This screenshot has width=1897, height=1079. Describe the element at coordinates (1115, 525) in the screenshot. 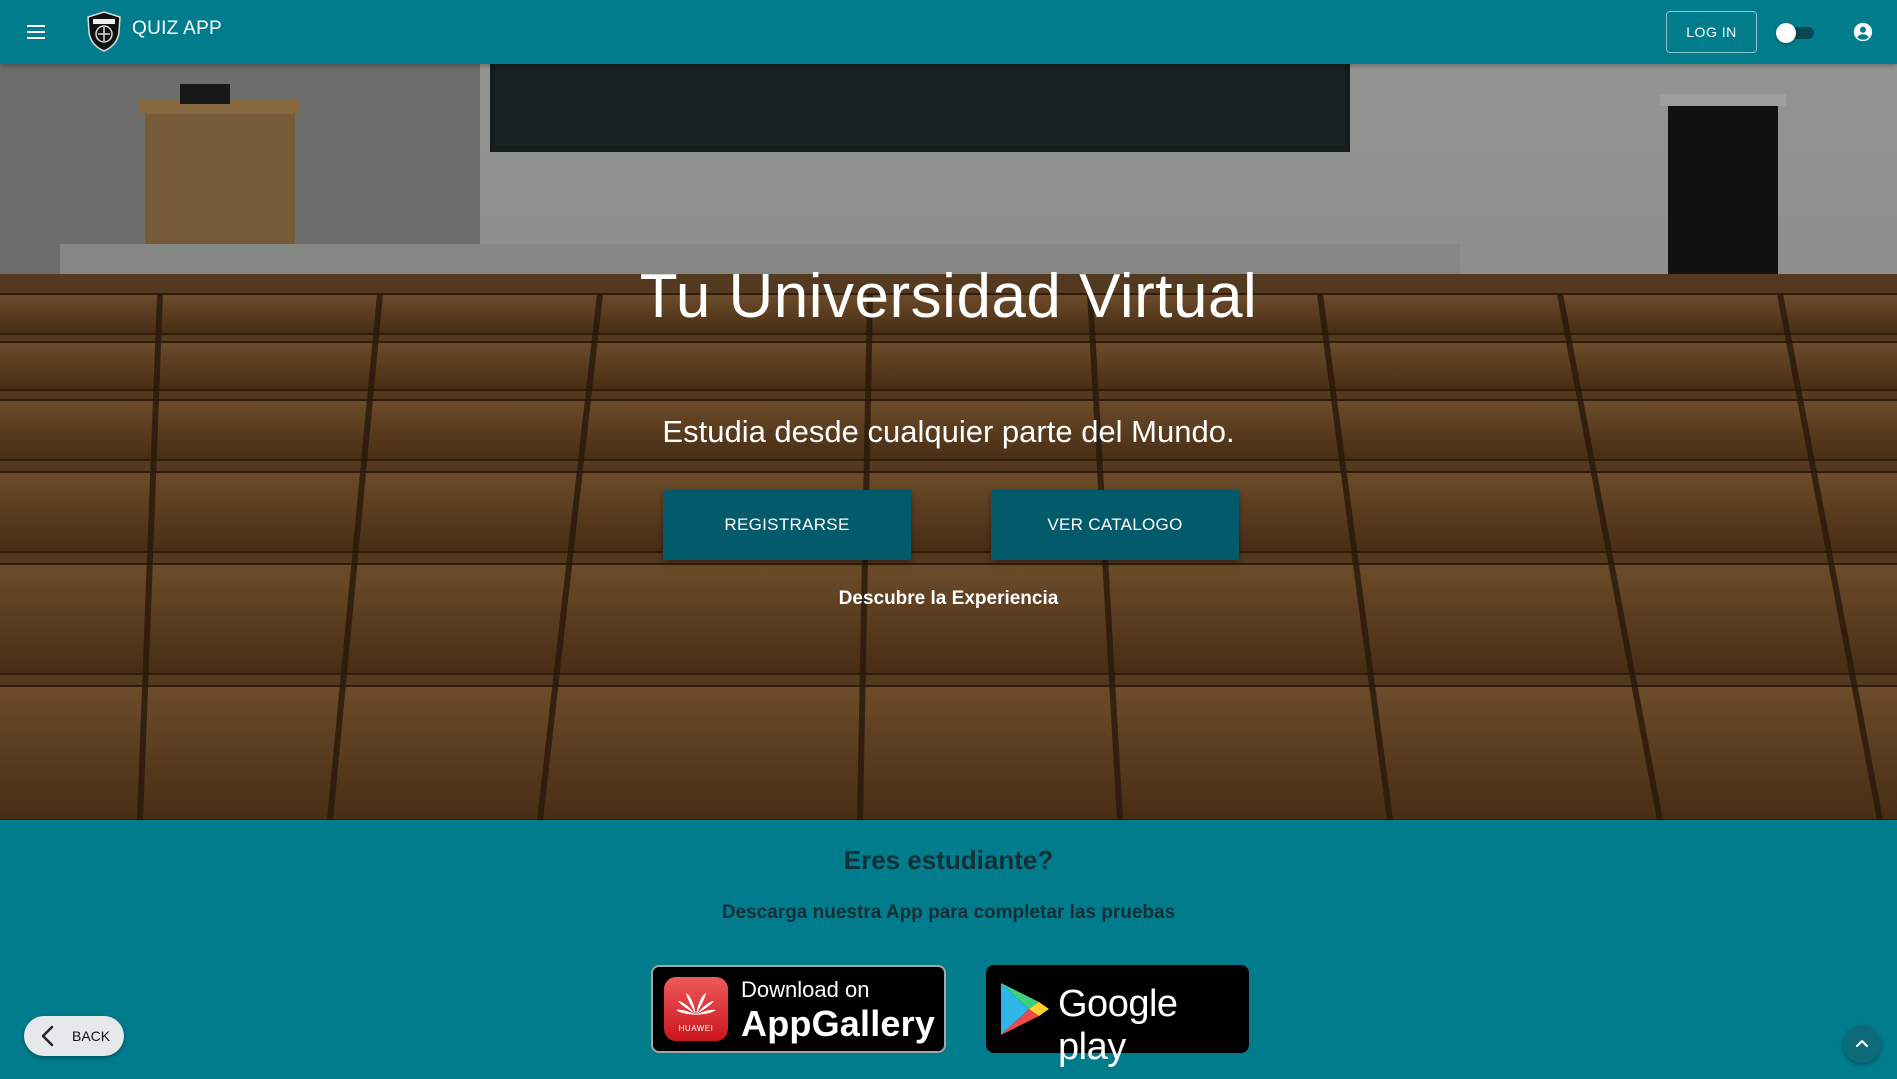

I see `view-catalog-button: VER CATALOGO` at that location.